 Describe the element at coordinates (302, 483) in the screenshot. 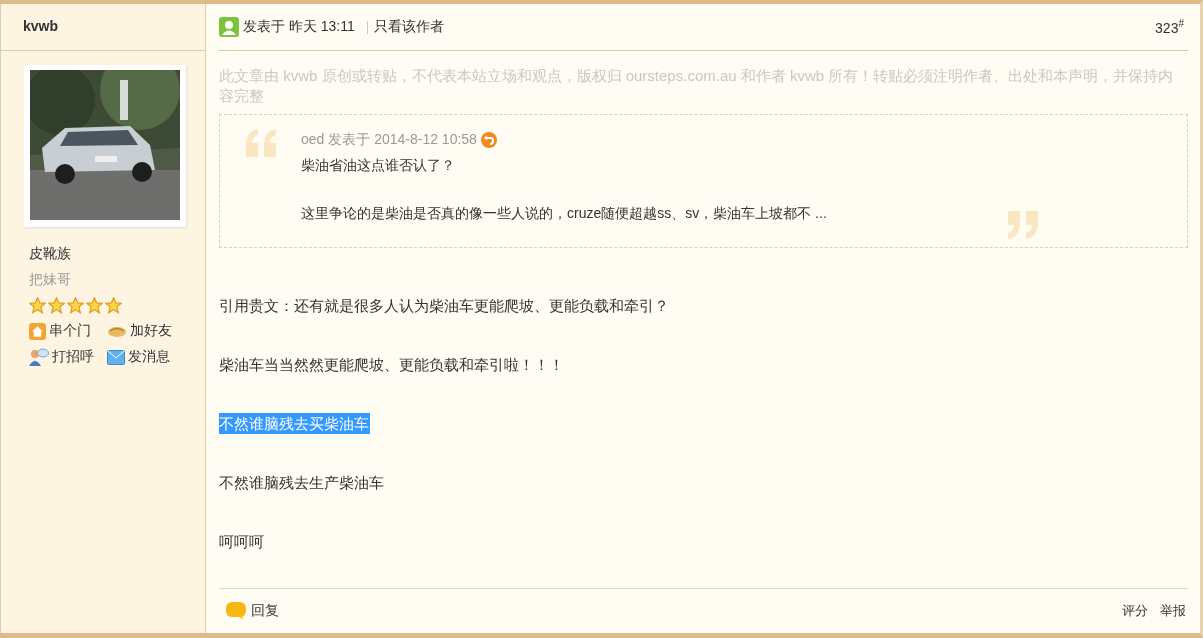

I see `post-paragraph: 不然谁脑残去生产柴油车` at that location.